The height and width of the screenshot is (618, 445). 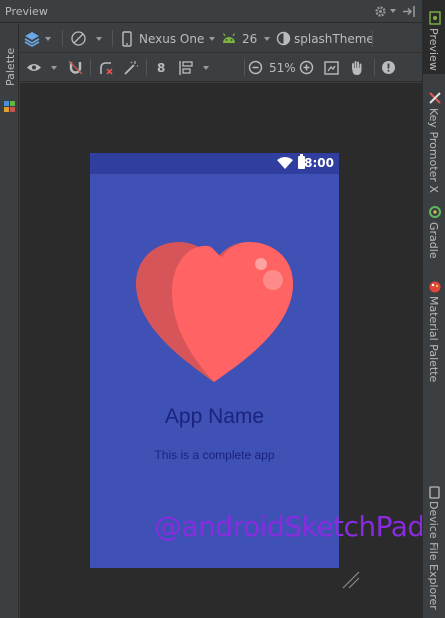 What do you see at coordinates (26, 11) in the screenshot?
I see `window-title: Preview` at bounding box center [26, 11].